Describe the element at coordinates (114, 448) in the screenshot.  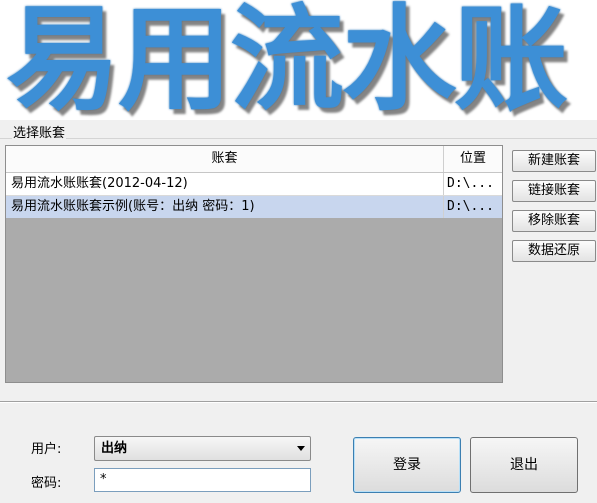
I see `user-select-value: 出纳` at that location.